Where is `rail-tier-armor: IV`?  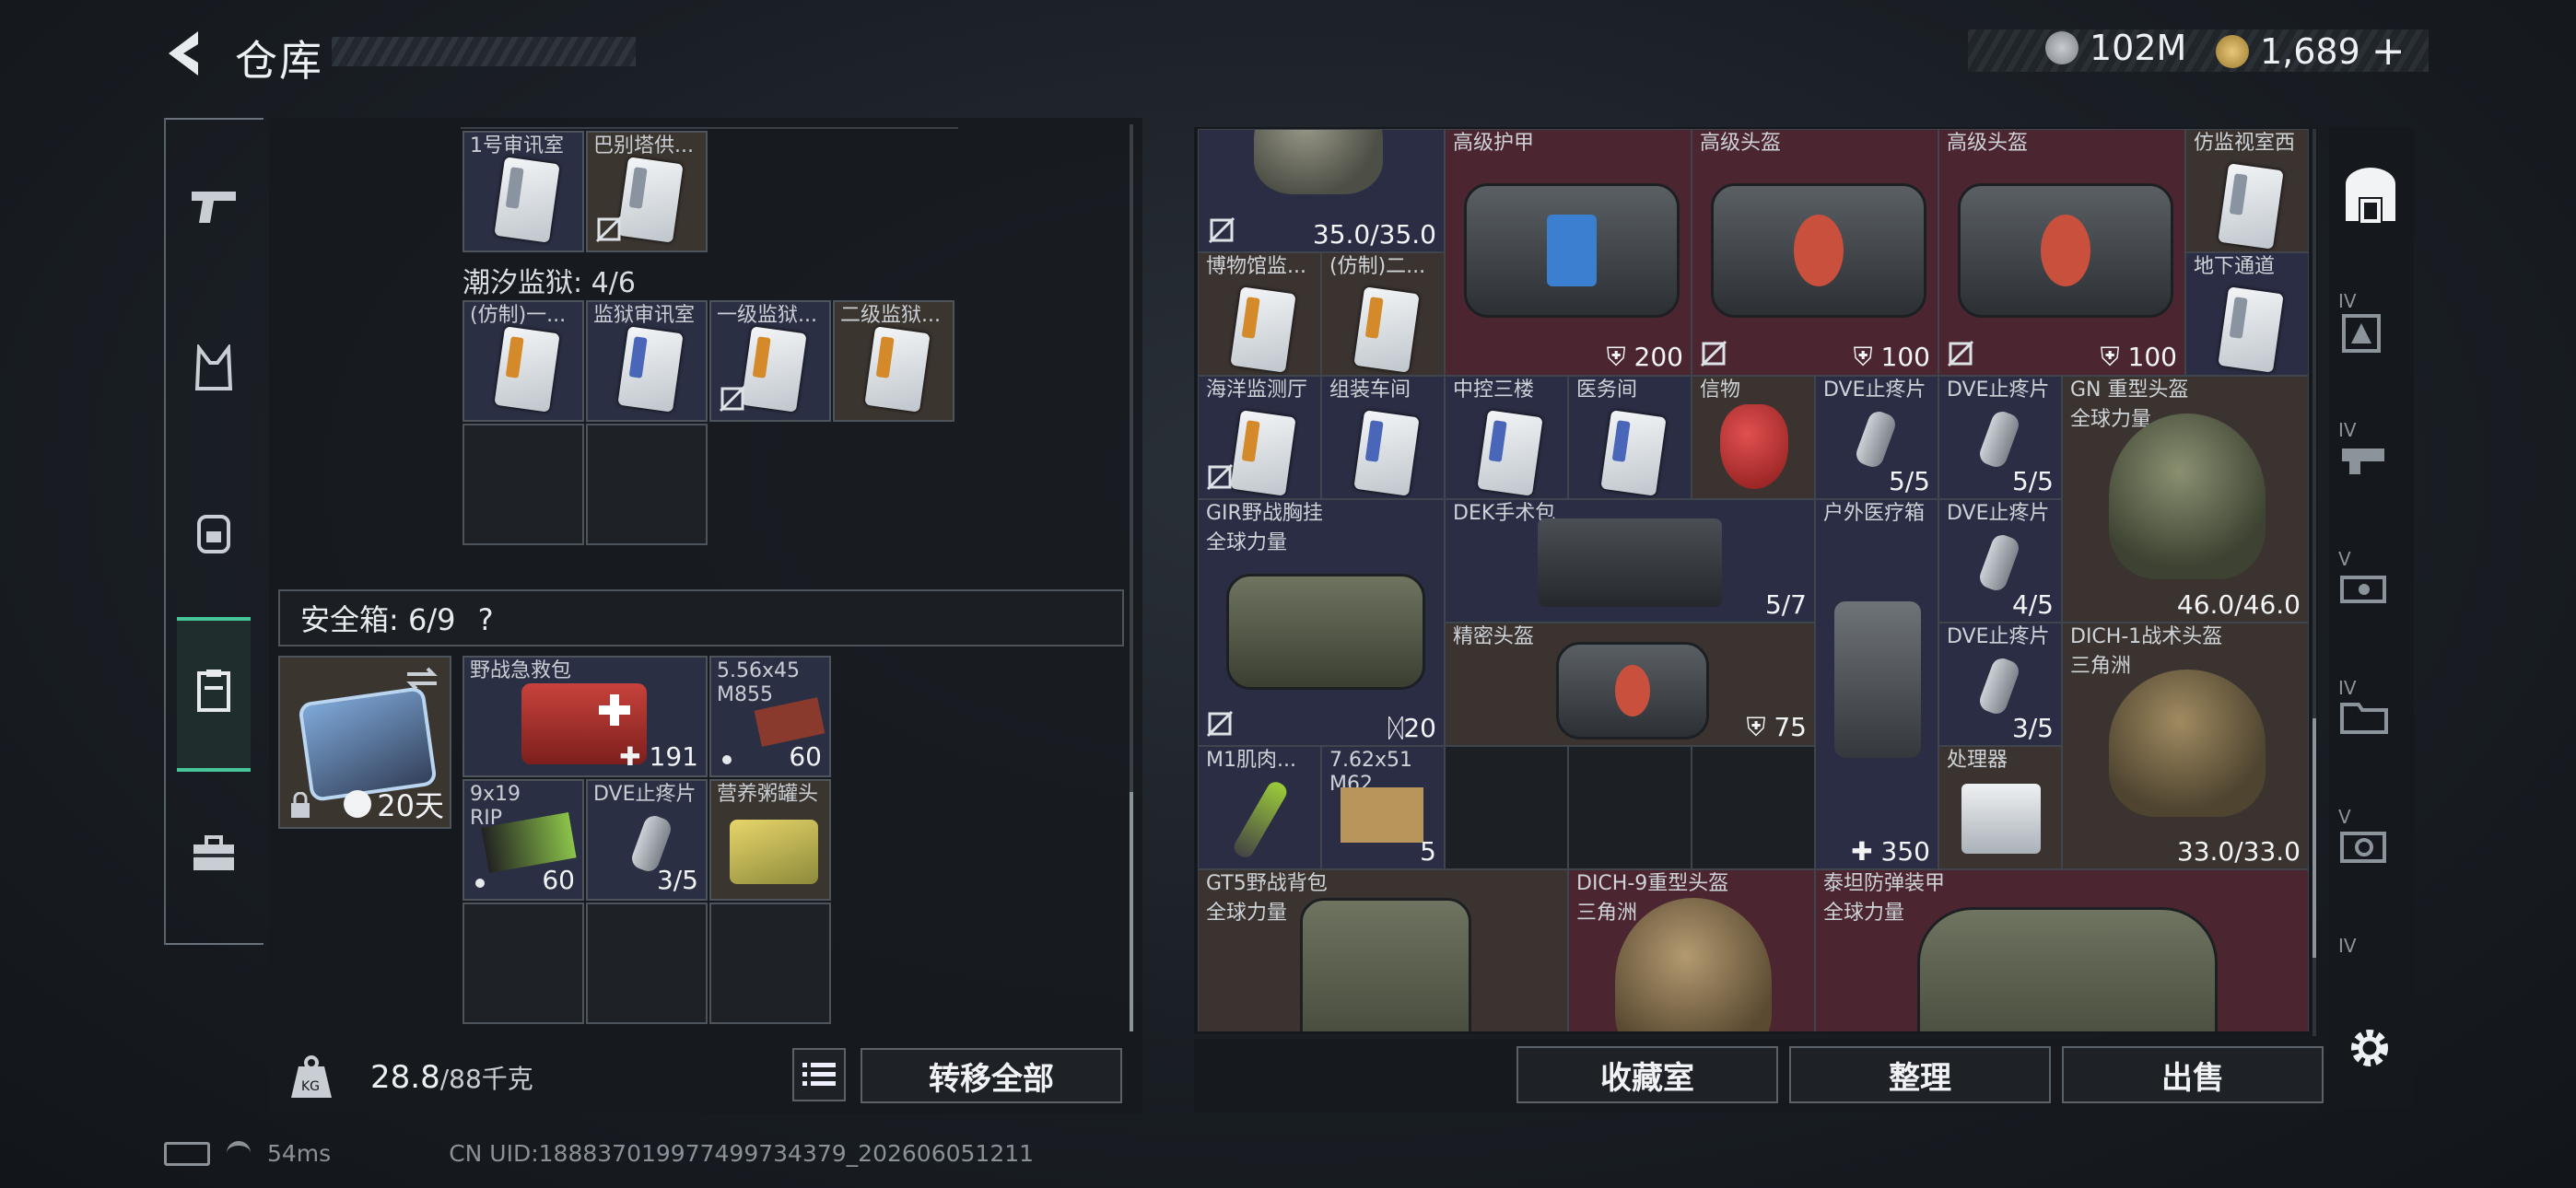 rail-tier-armor: IV is located at coordinates (2370, 322).